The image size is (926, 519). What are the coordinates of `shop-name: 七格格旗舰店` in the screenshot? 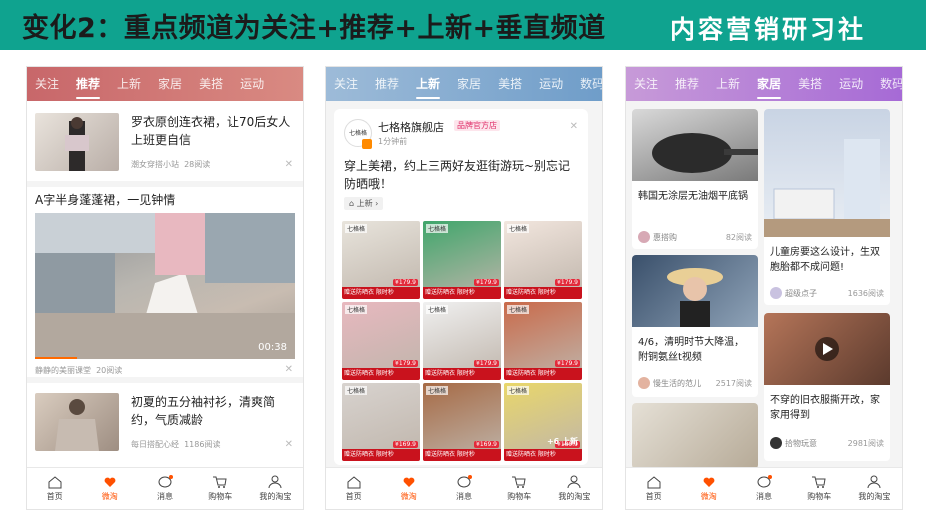 It's located at (411, 127).